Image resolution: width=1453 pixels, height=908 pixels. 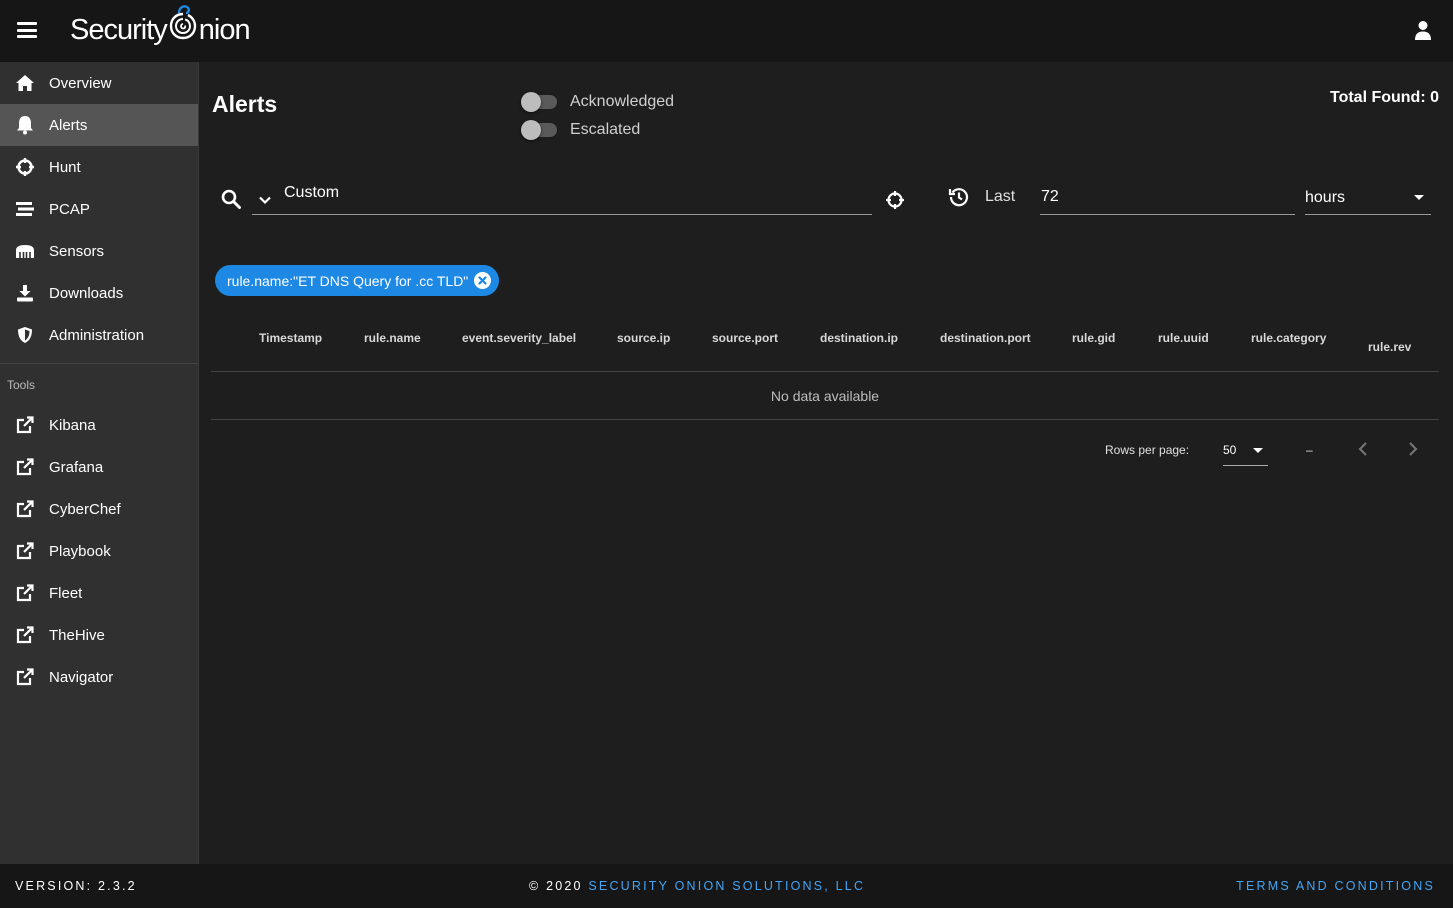 I want to click on home-icon, so click(x=25, y=83).